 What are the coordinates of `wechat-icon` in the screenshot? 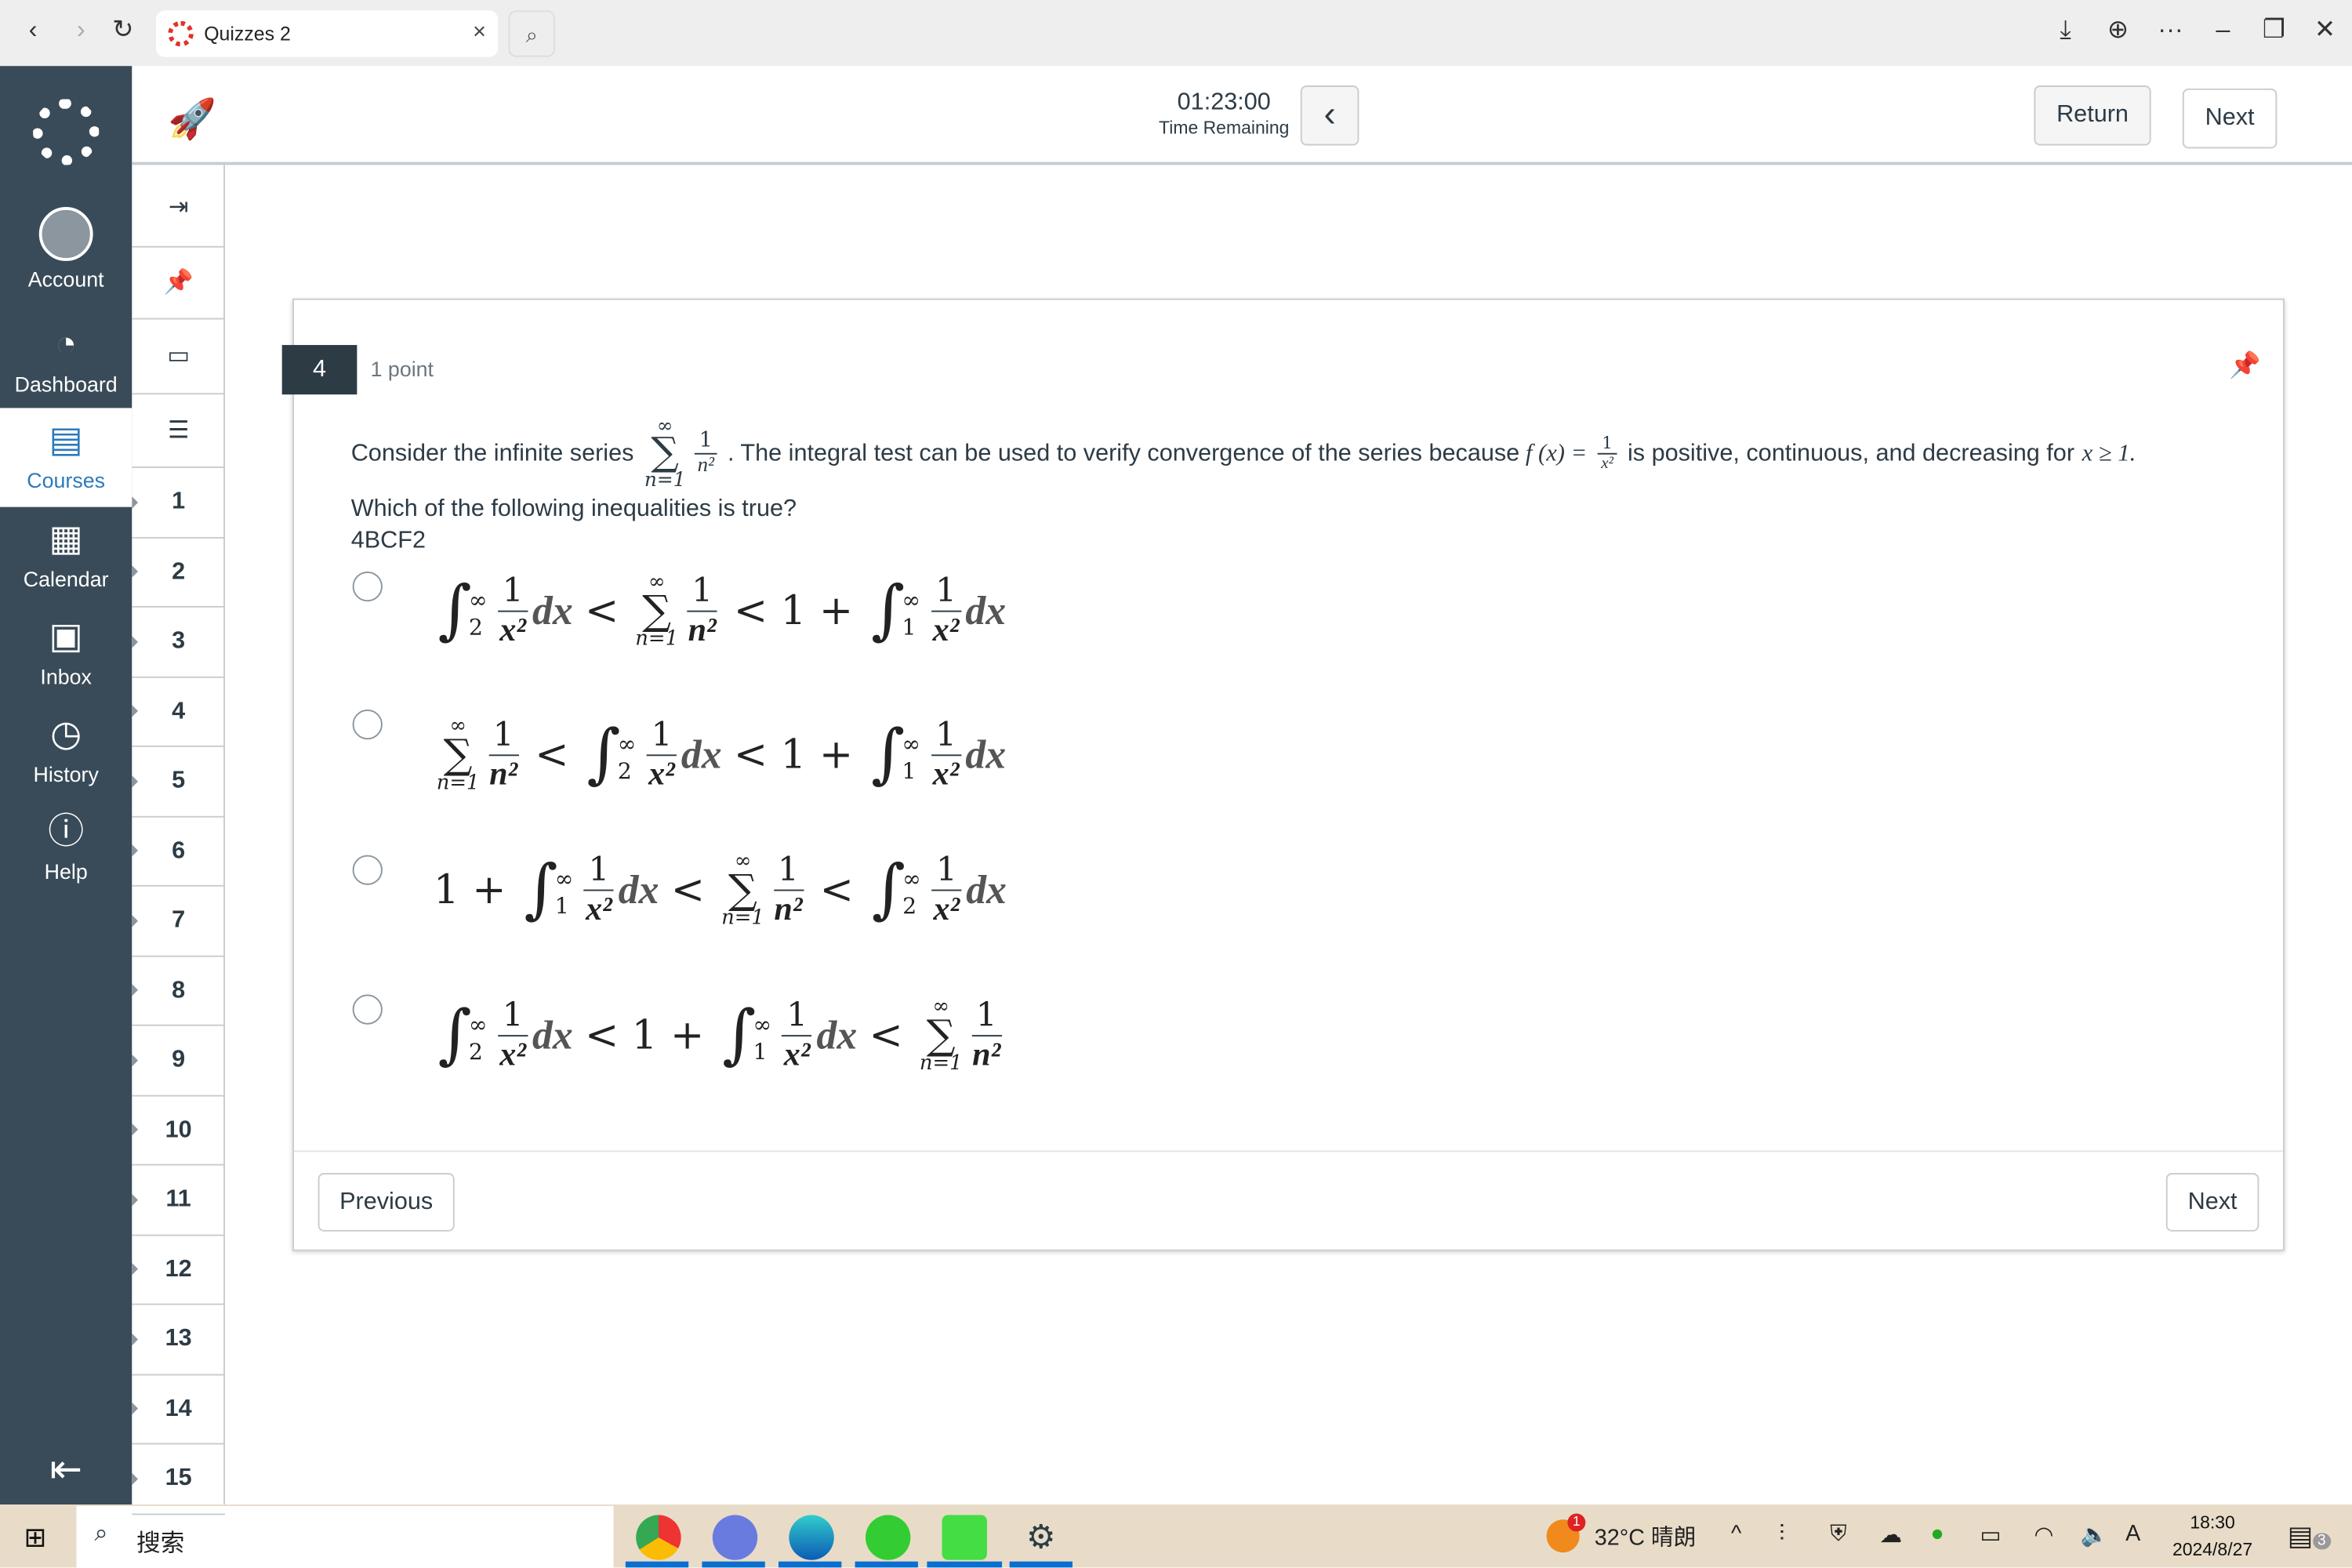 It's located at (888, 1537).